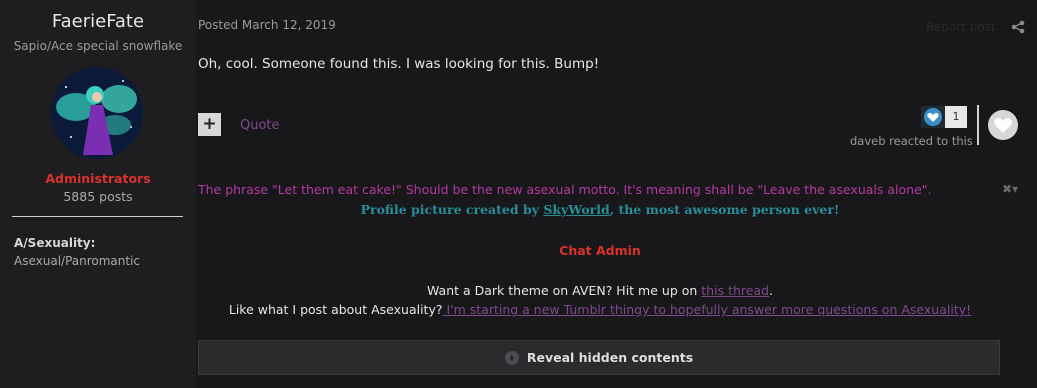  What do you see at coordinates (511, 357) in the screenshot?
I see `chevron-right-icon` at bounding box center [511, 357].